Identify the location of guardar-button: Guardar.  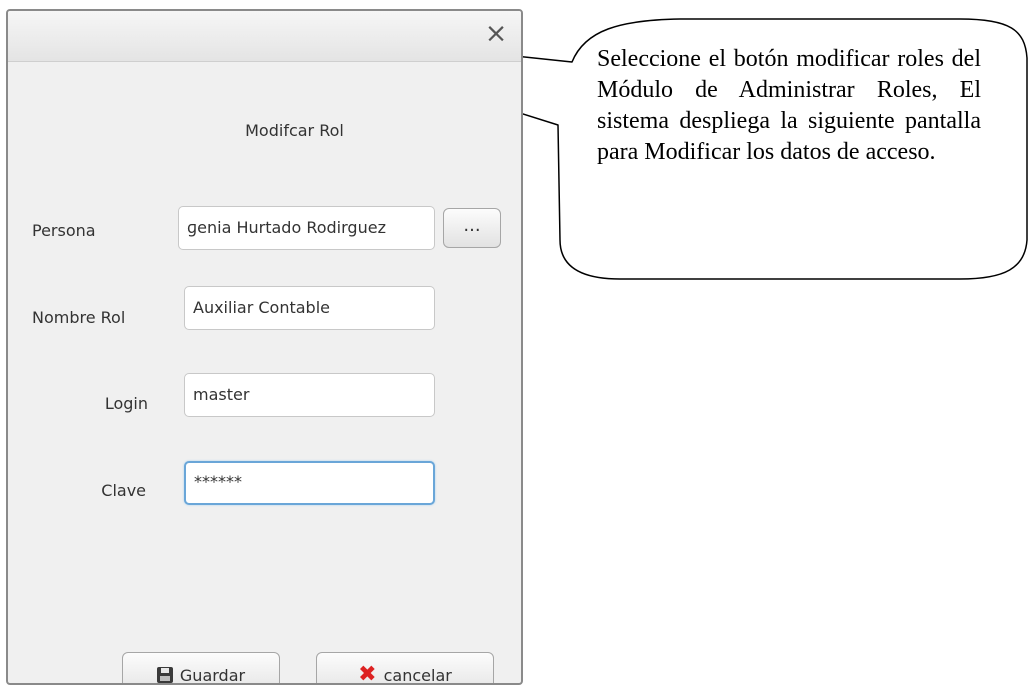
(201, 668).